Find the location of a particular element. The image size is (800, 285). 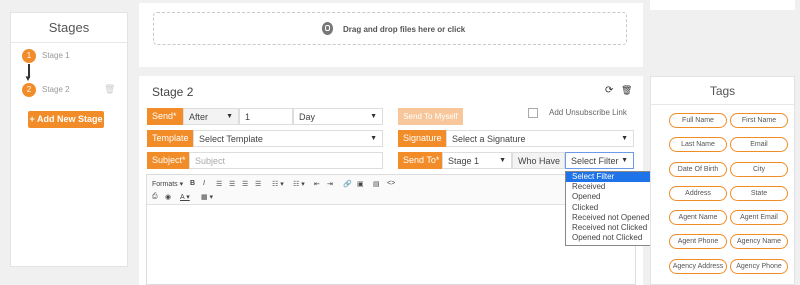

filter-option: Select Filter is located at coordinates (609, 177).